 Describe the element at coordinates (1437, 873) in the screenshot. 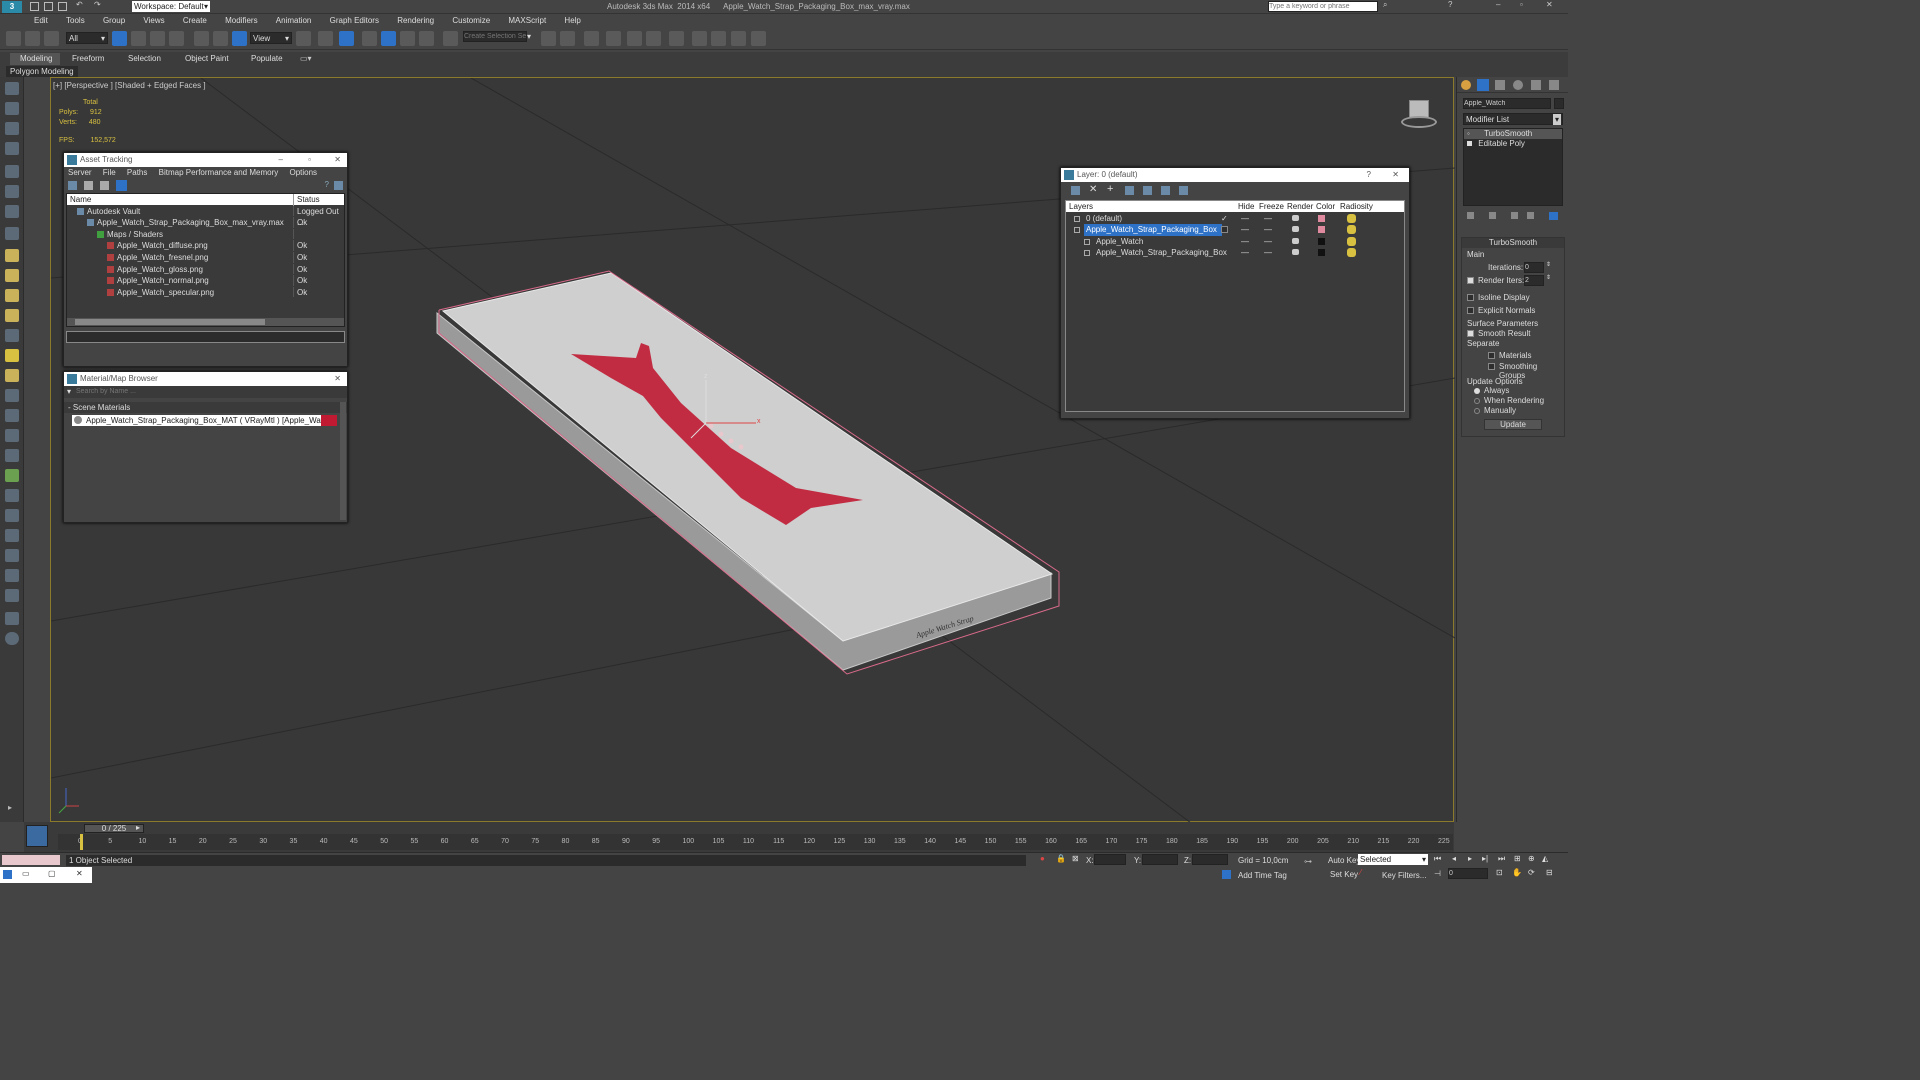

I see `key-mode-toggle-icon: ⊣` at that location.